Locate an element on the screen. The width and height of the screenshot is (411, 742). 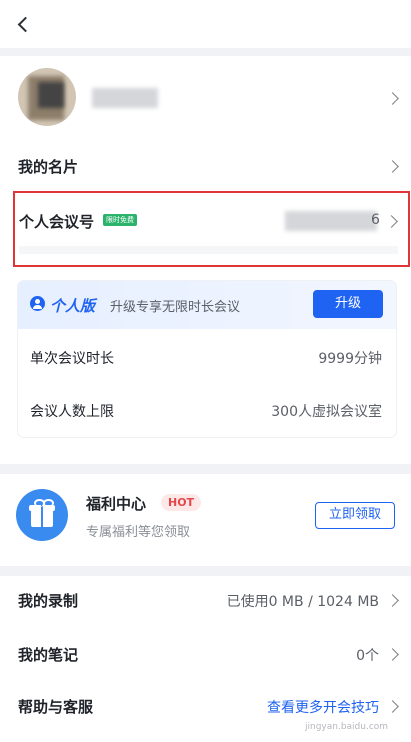
benefits-title: 福利中心 is located at coordinates (116, 504).